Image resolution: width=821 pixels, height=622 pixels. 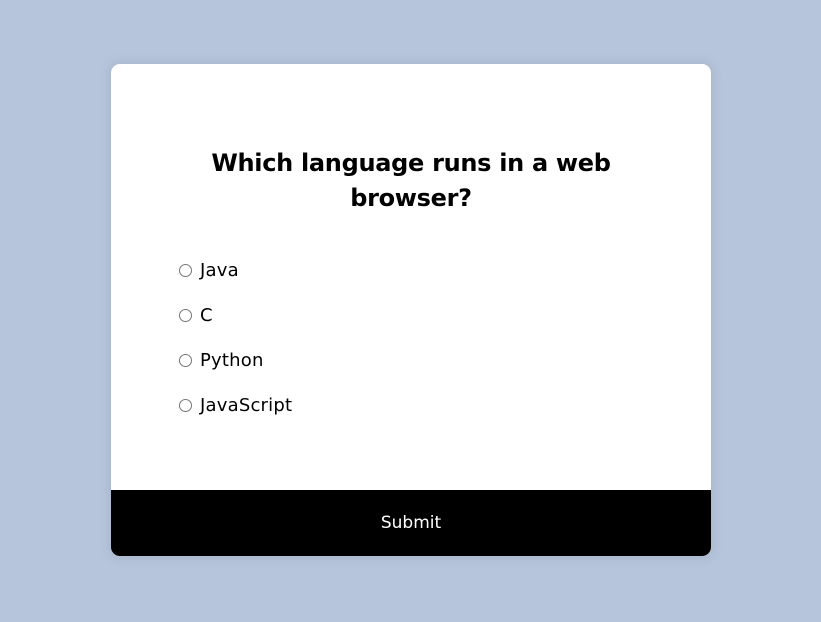 What do you see at coordinates (206, 316) in the screenshot?
I see `answer-label-c: C` at bounding box center [206, 316].